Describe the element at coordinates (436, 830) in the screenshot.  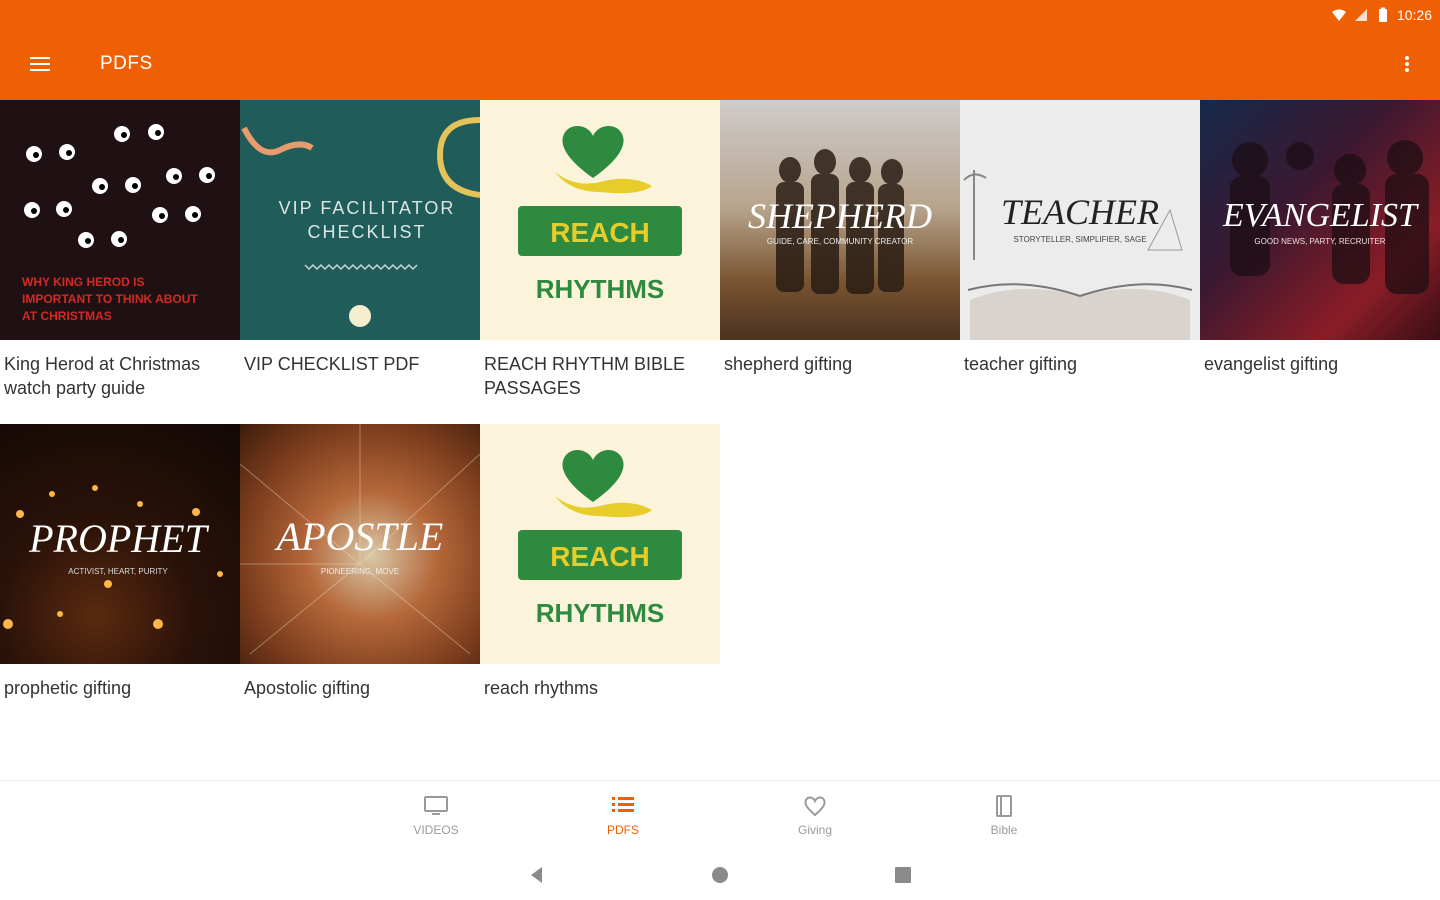
I see `nav-label: VIDEOS` at that location.